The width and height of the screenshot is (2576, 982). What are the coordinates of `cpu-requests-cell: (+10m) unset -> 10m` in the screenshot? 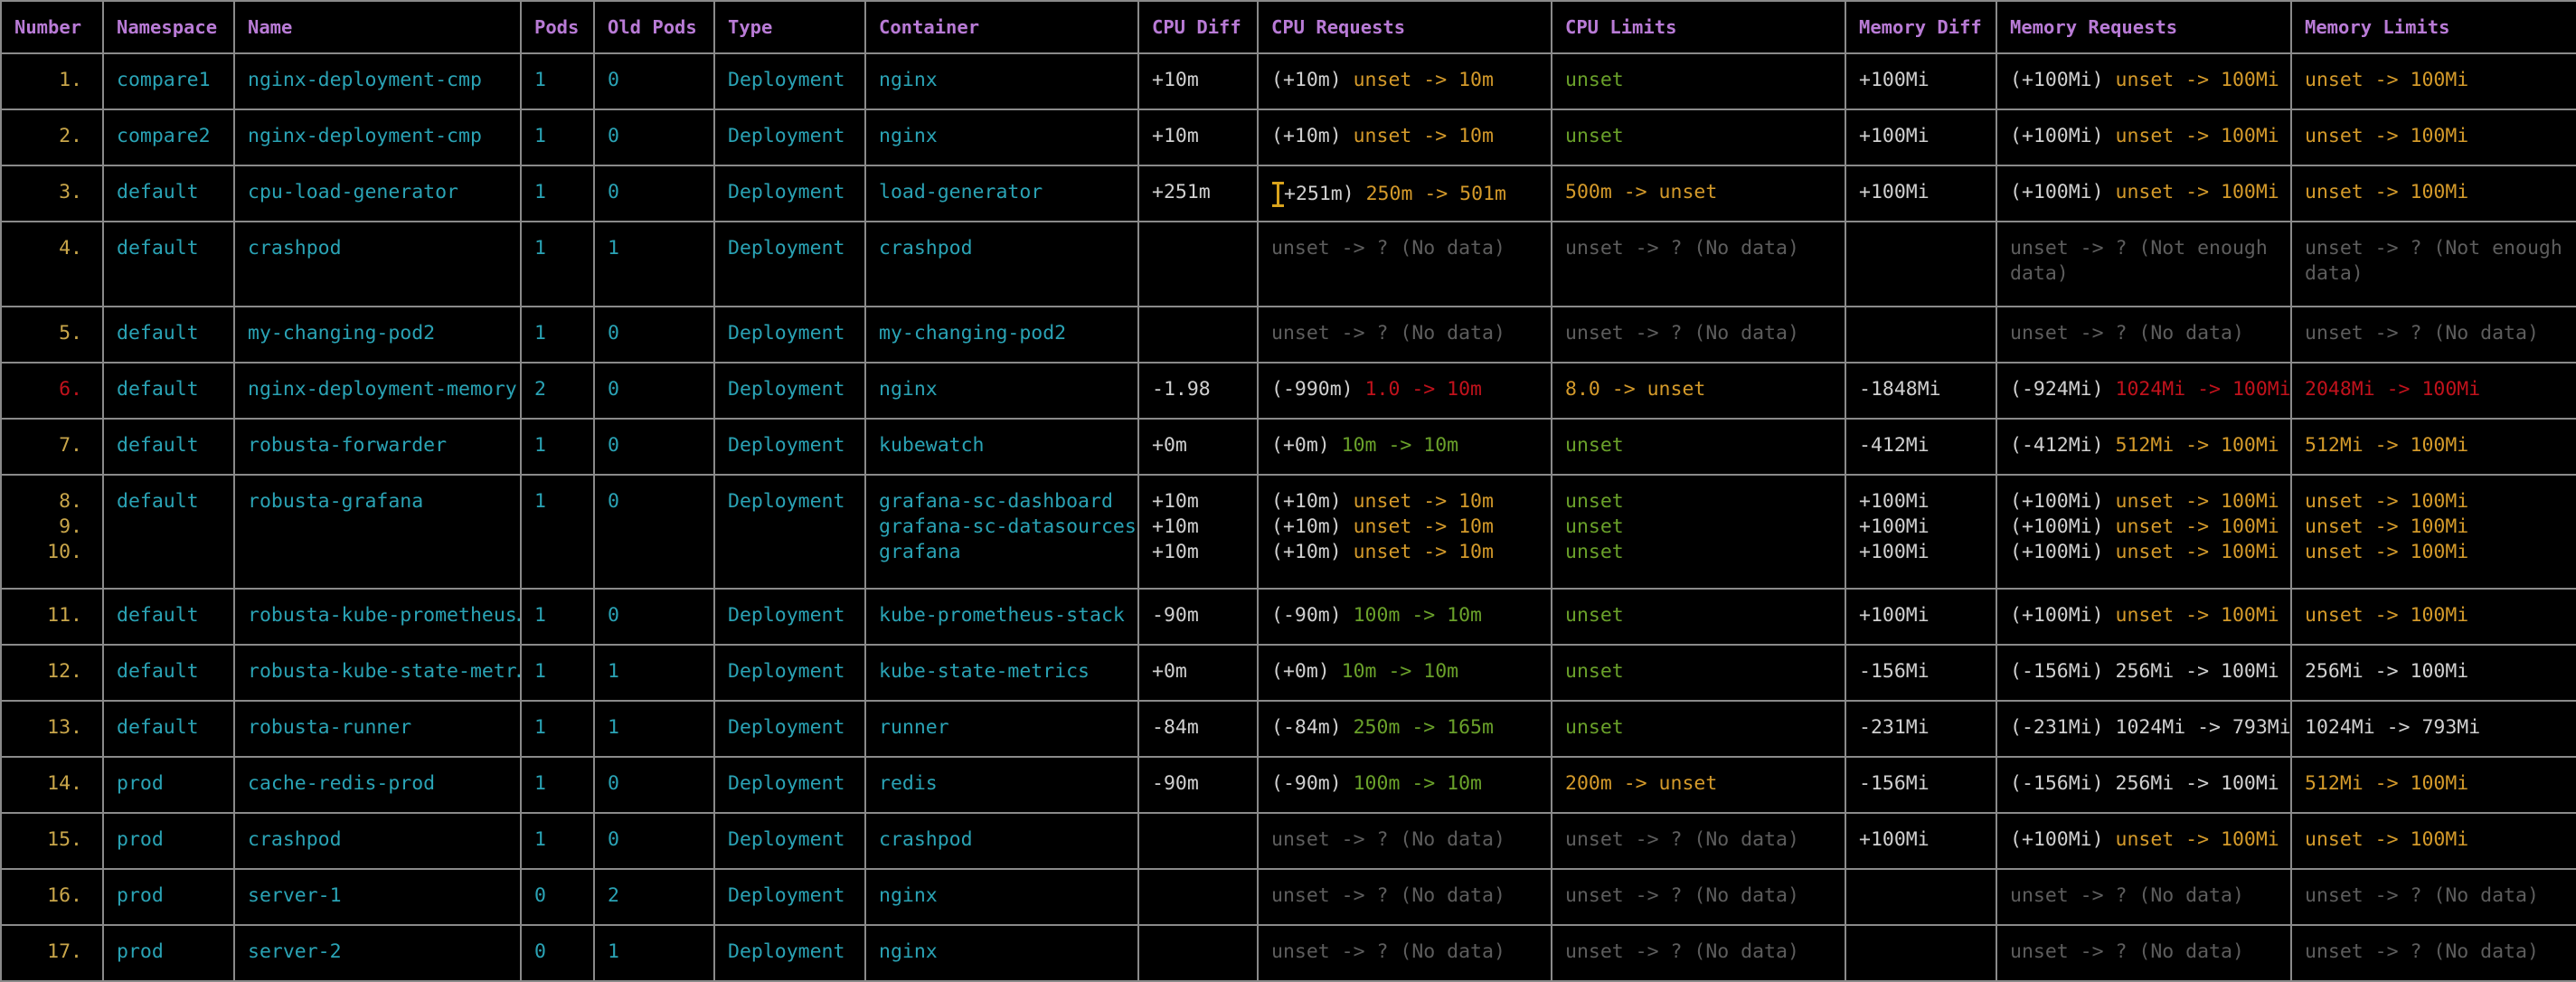 It's located at (1404, 137).